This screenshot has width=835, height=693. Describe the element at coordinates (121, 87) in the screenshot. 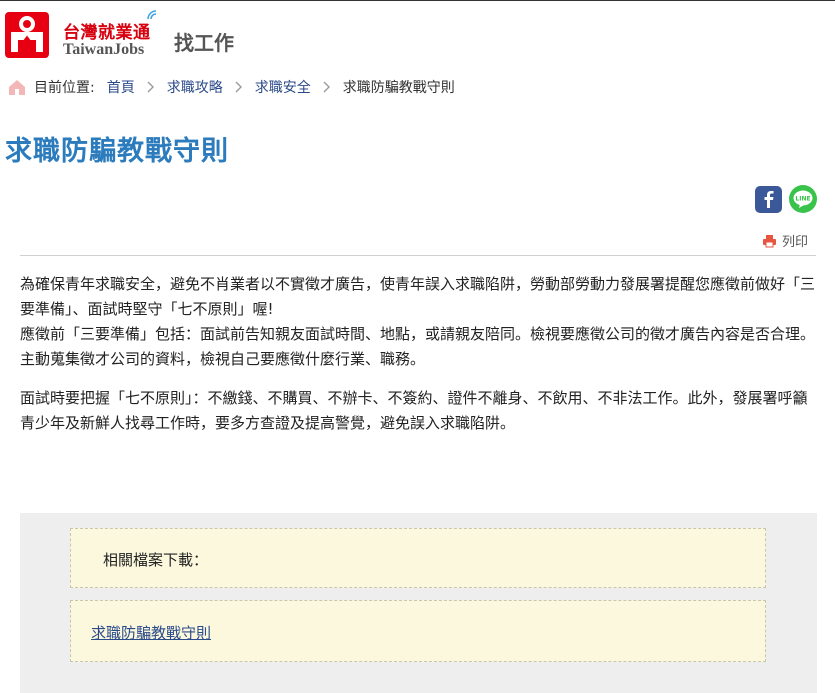

I see `breadcrumb-home-link: 首頁` at that location.